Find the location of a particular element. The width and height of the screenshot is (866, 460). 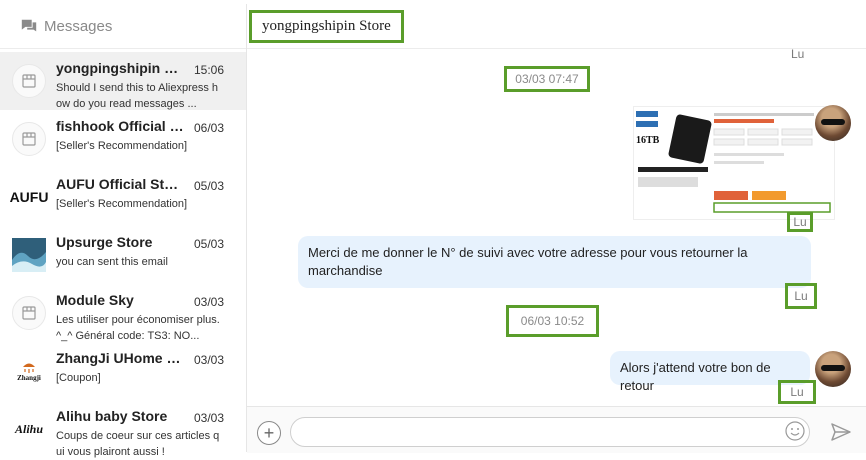

avatar: Alihu is located at coordinates (29, 429).